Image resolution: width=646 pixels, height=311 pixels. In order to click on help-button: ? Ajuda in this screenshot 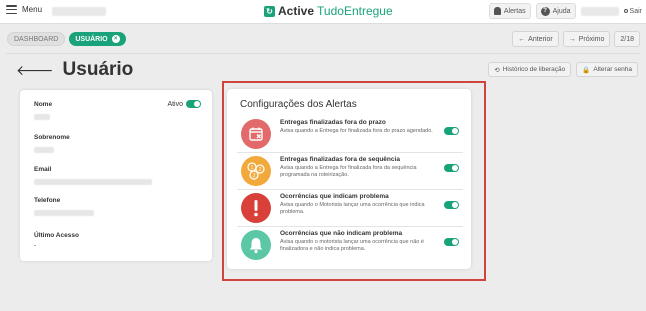, I will do `click(555, 11)`.